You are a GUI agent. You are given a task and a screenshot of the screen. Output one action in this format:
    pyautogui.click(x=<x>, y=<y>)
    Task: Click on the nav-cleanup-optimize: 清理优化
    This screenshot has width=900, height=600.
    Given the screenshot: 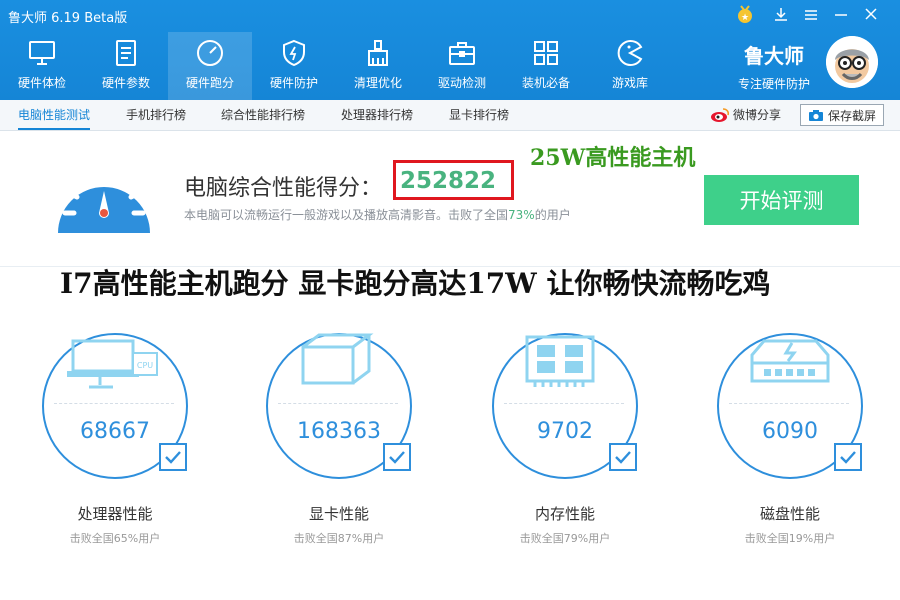 What is the action you would take?
    pyautogui.click(x=378, y=66)
    